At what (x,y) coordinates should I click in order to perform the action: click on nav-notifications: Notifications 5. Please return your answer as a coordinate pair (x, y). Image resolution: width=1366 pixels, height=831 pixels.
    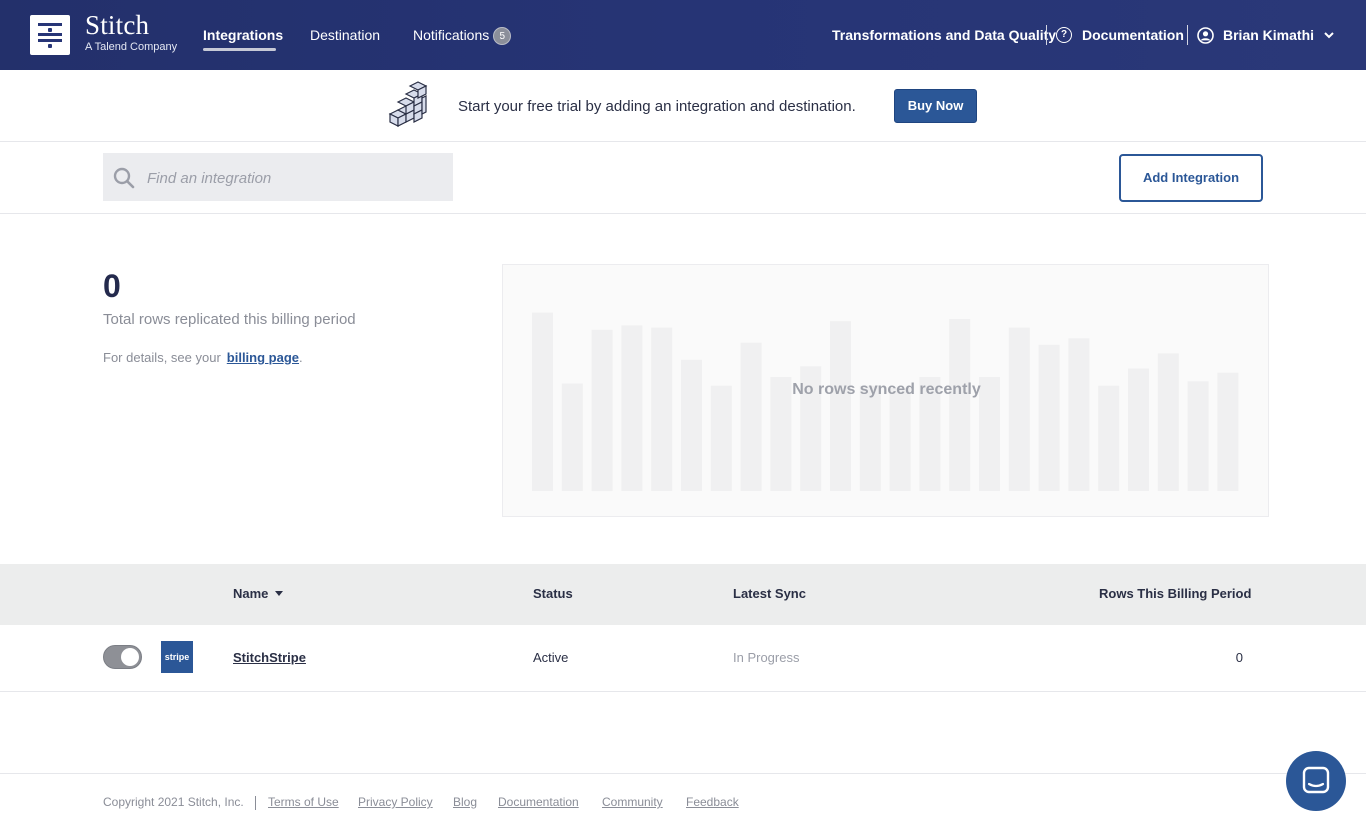
    Looking at the image, I should click on (462, 36).